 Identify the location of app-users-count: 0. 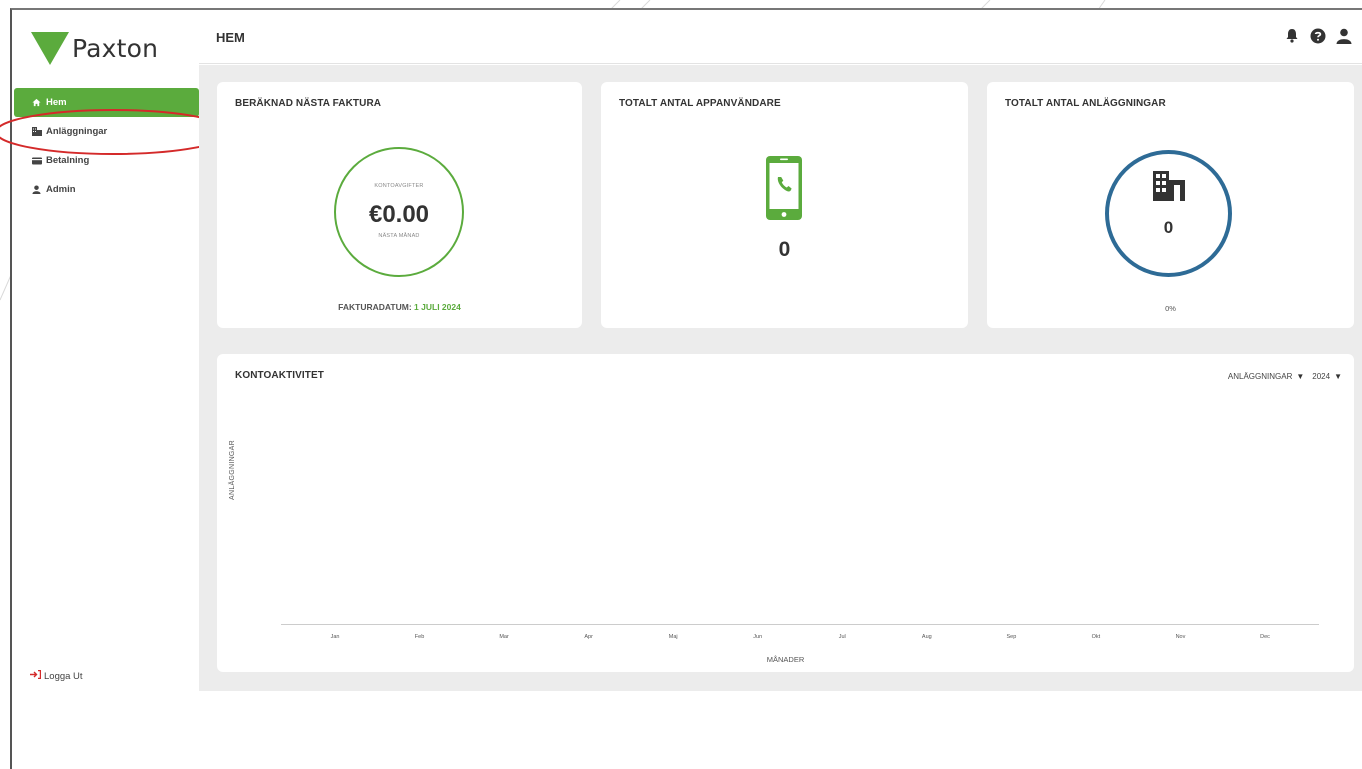
(784, 249).